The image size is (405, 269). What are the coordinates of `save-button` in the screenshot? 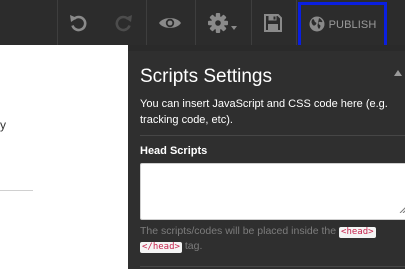 It's located at (273, 22).